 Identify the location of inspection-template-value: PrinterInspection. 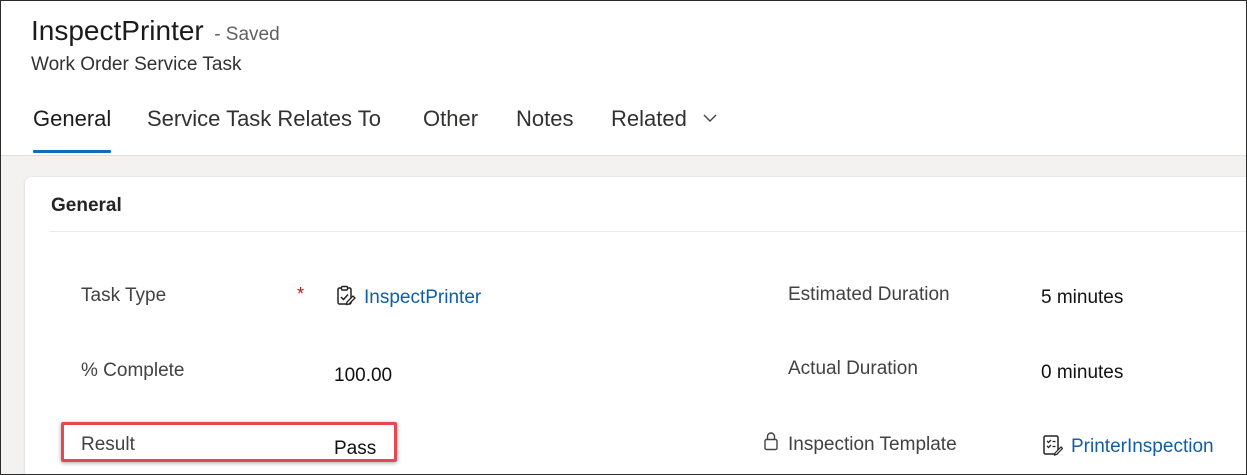
(1127, 446).